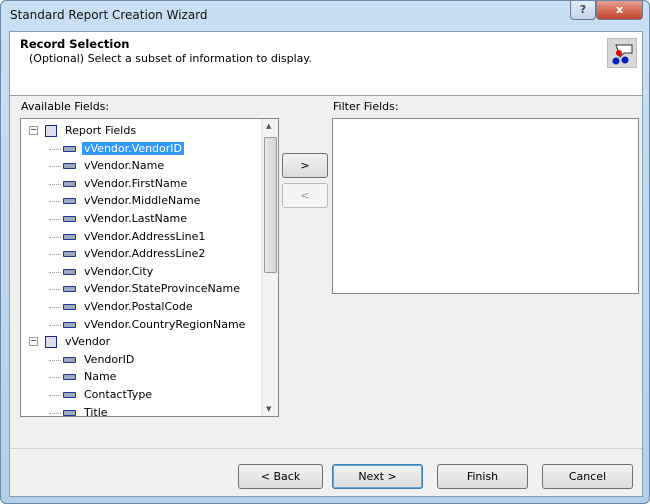 The image size is (650, 504). I want to click on tree-item: vVendor.MiddleName, so click(132, 200).